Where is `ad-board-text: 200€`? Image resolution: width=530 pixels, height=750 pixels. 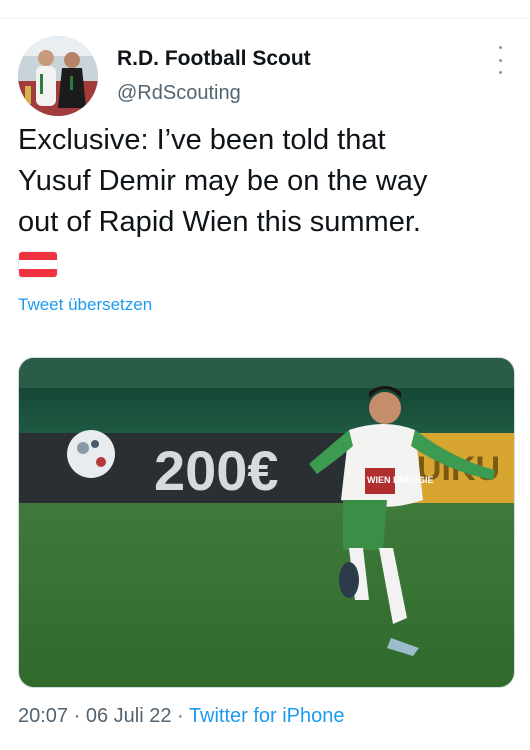
ad-board-text: 200€ is located at coordinates (216, 470).